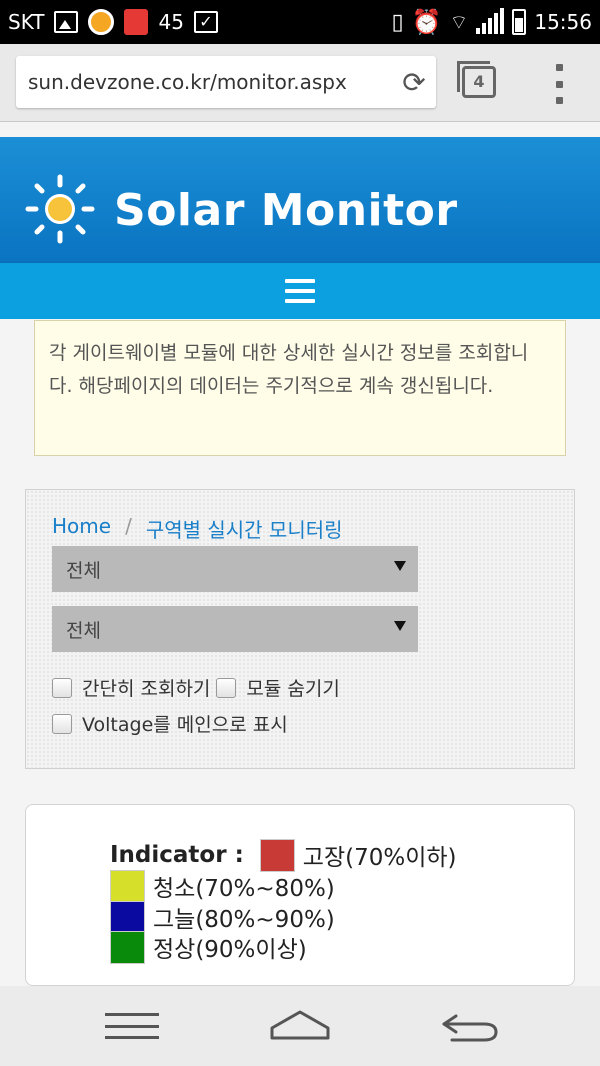 This screenshot has width=600, height=1066. I want to click on indicator-row-normal: 정상(90%이상), so click(208, 947).